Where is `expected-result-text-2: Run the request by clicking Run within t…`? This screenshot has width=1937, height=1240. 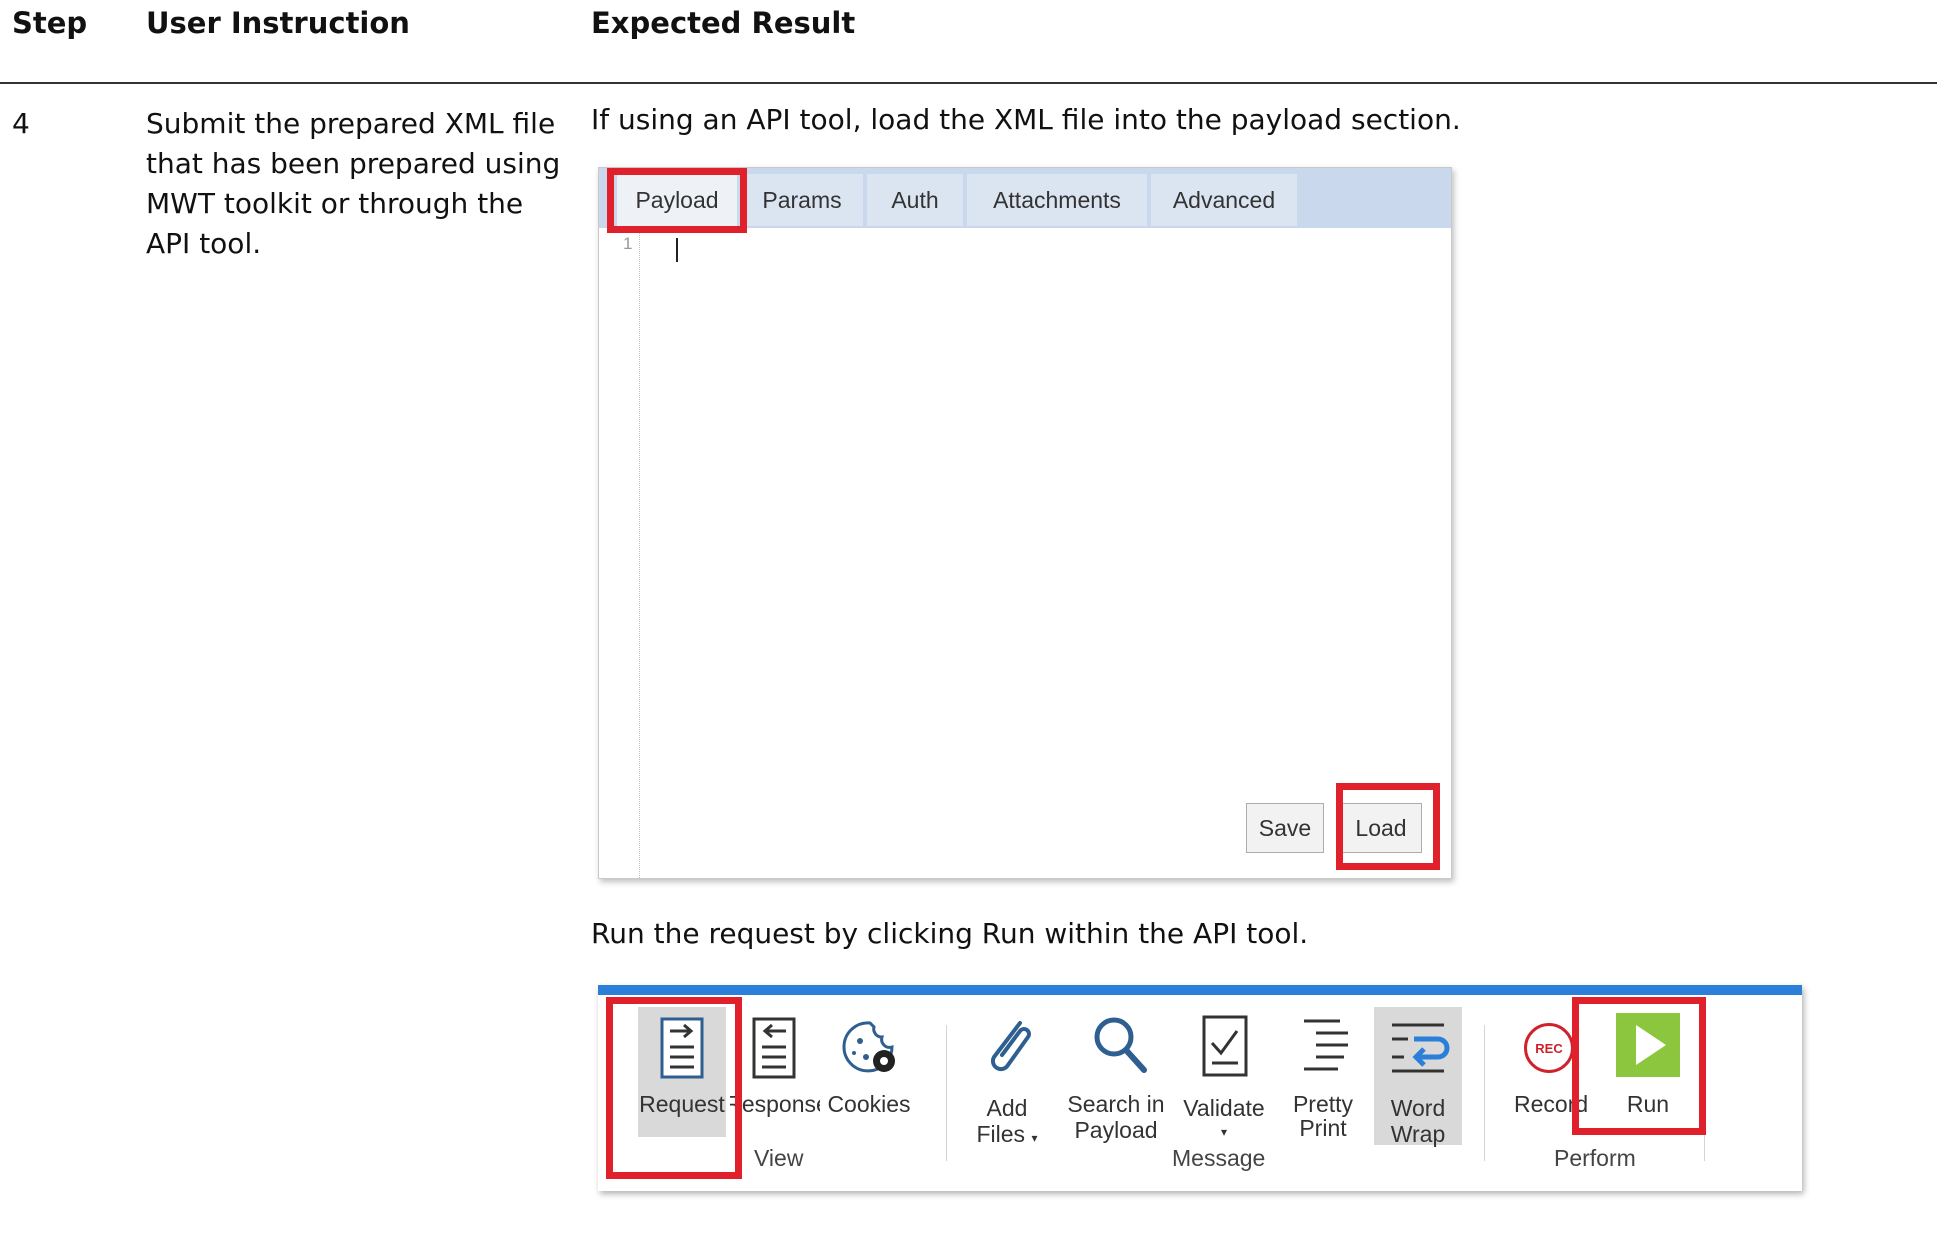 expected-result-text-2: Run the request by clicking Run within t… is located at coordinates (950, 933).